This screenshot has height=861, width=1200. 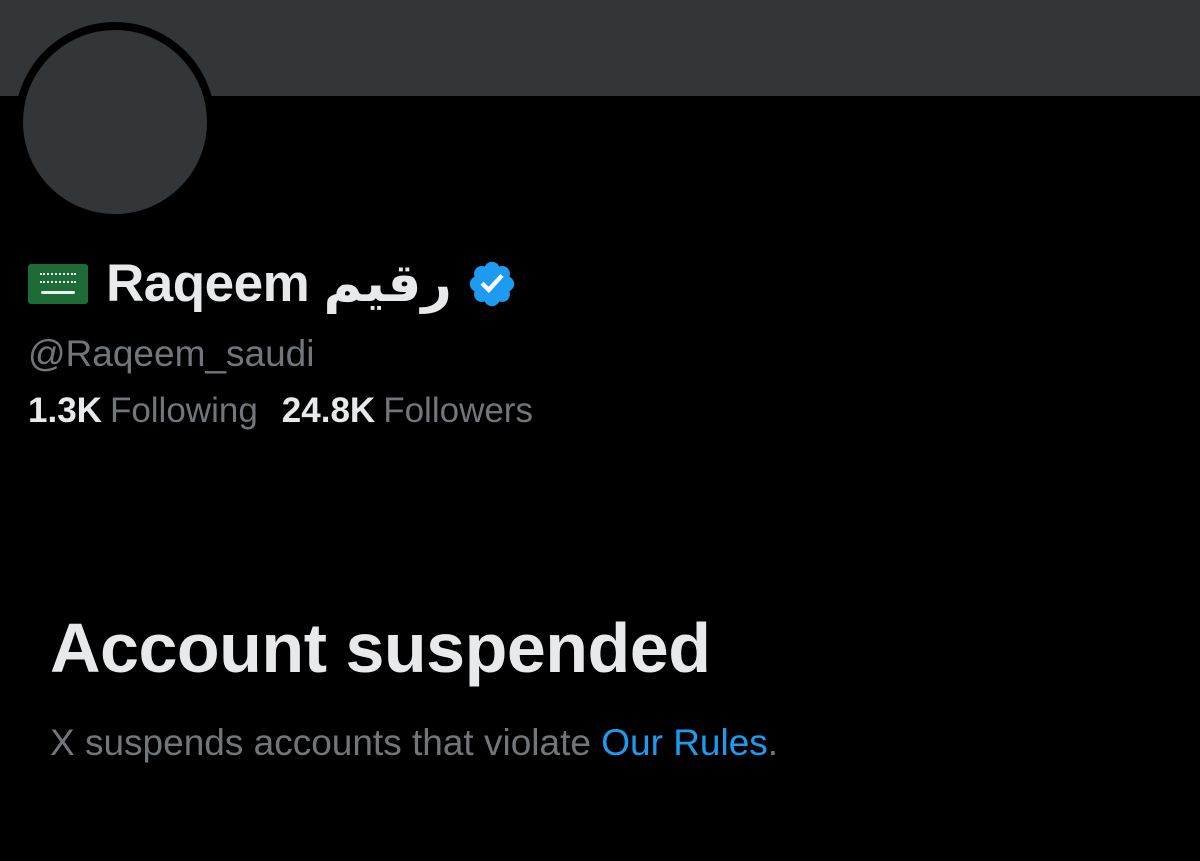 I want to click on followers-stat: 24.8K Followers, so click(x=407, y=411).